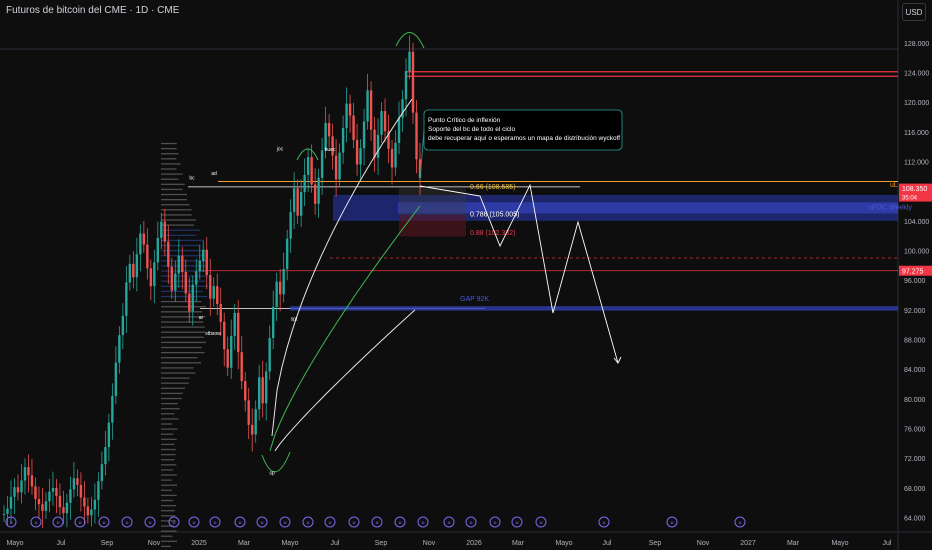 Image resolution: width=932 pixels, height=550 pixels. I want to click on level-label: 0.786 (105.005), so click(494, 214).